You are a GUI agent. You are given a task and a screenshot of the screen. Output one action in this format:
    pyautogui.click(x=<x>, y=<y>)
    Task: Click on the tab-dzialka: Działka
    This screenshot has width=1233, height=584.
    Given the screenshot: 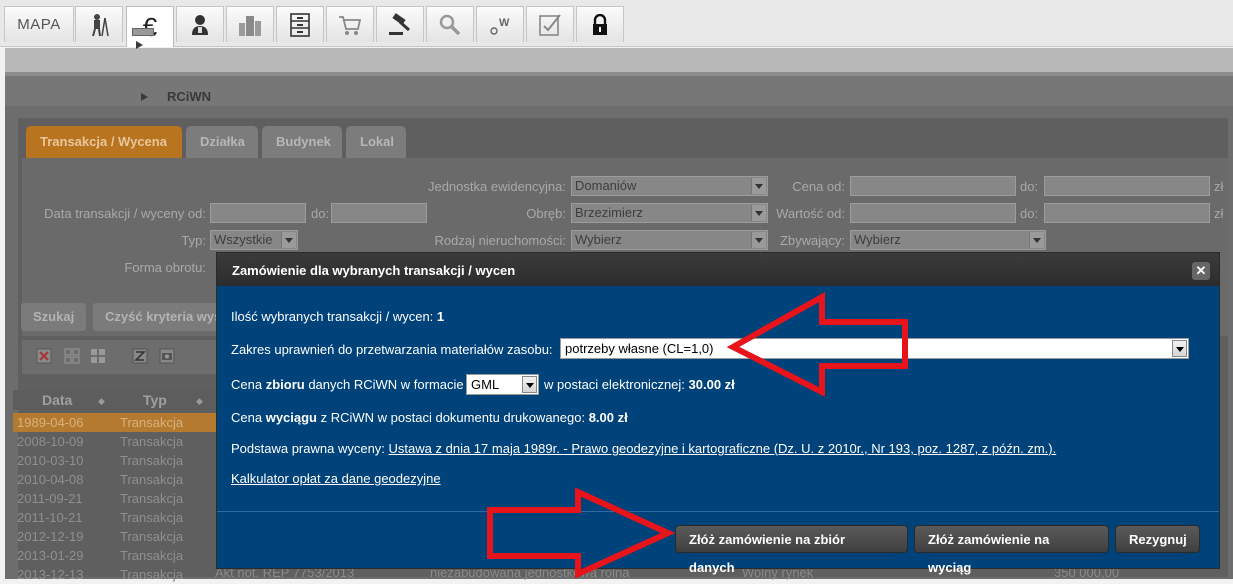 What is the action you would take?
    pyautogui.click(x=222, y=142)
    